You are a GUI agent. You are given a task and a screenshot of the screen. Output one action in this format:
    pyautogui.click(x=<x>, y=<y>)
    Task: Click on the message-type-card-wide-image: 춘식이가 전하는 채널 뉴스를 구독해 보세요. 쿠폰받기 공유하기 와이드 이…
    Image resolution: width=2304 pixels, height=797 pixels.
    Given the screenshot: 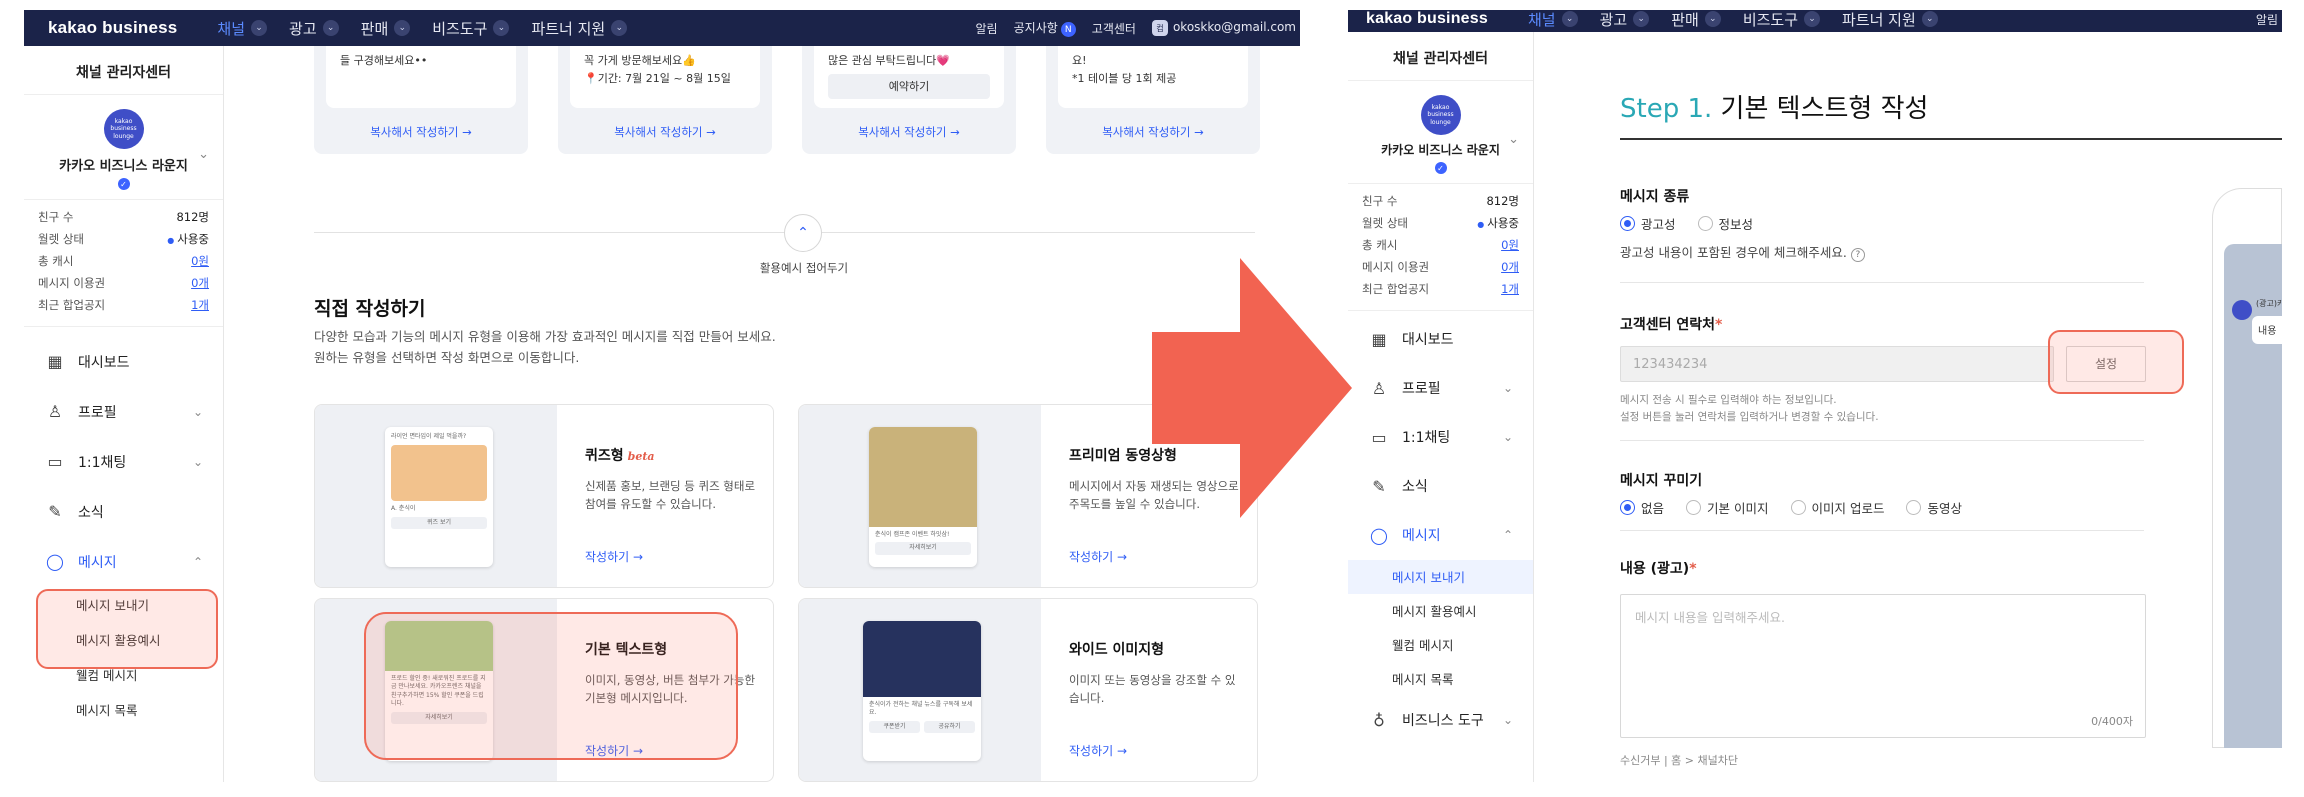 What is the action you would take?
    pyautogui.click(x=1028, y=690)
    